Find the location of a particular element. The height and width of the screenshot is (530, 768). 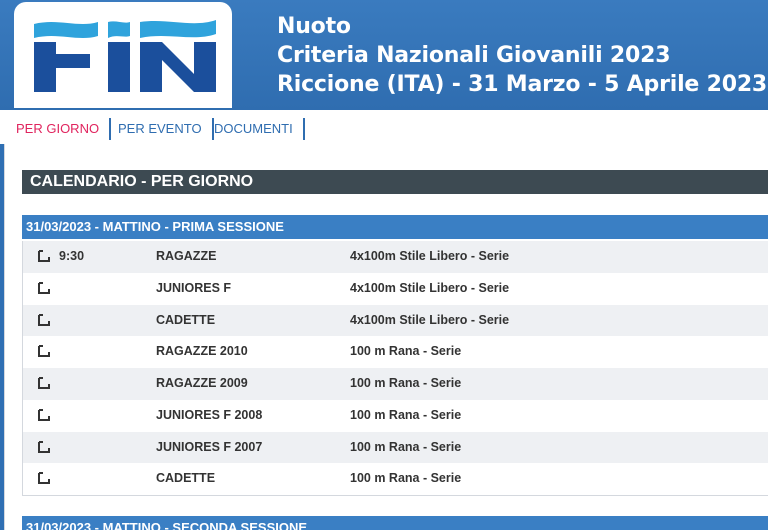

table-row: CADETTE 4x100m Stile Libero - Serie is located at coordinates (395, 320).